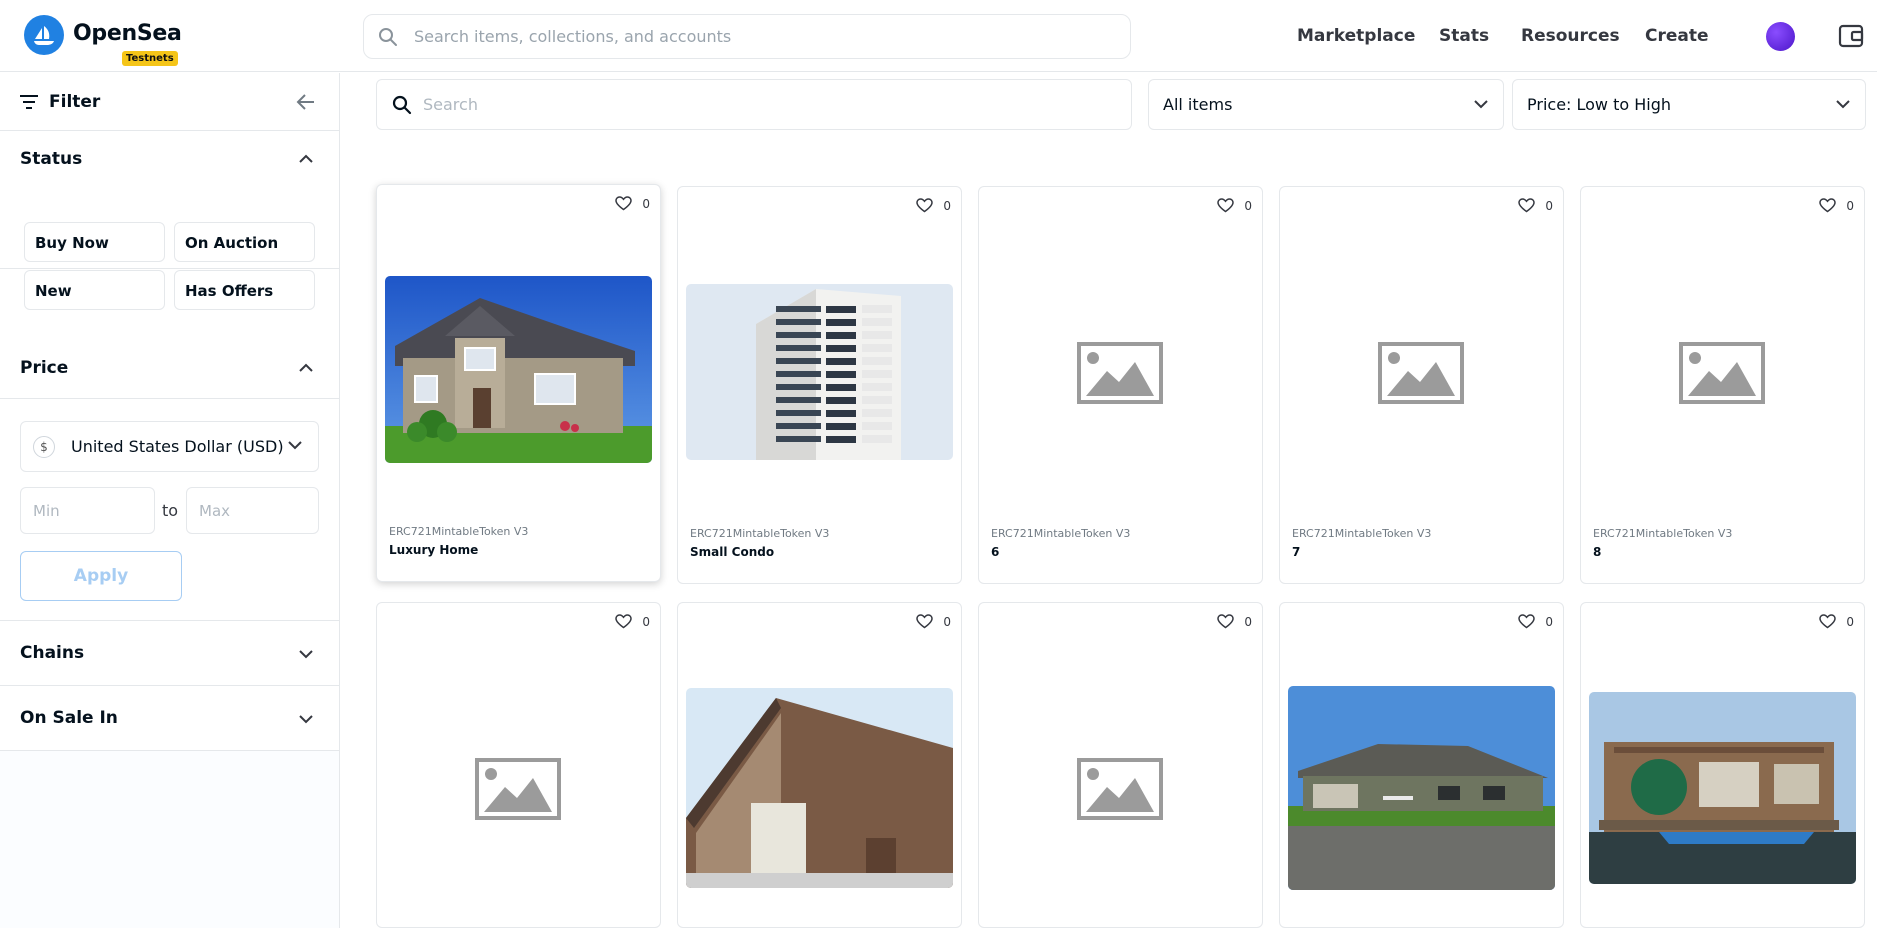  Describe the element at coordinates (1689, 104) in the screenshot. I see `sort-dropdown: Price: Low to High` at that location.